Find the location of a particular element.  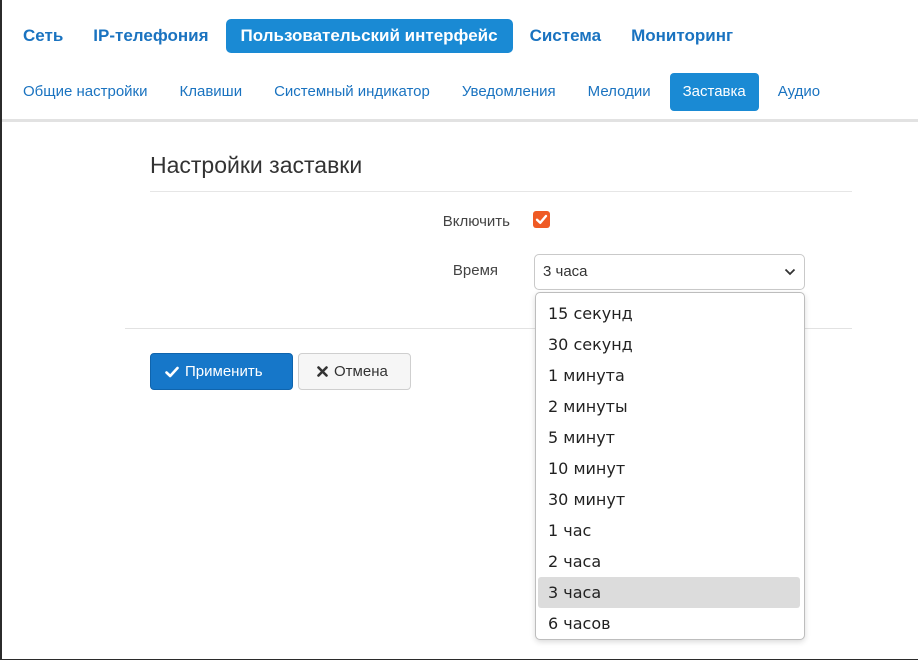

check-icon is located at coordinates (541, 219).